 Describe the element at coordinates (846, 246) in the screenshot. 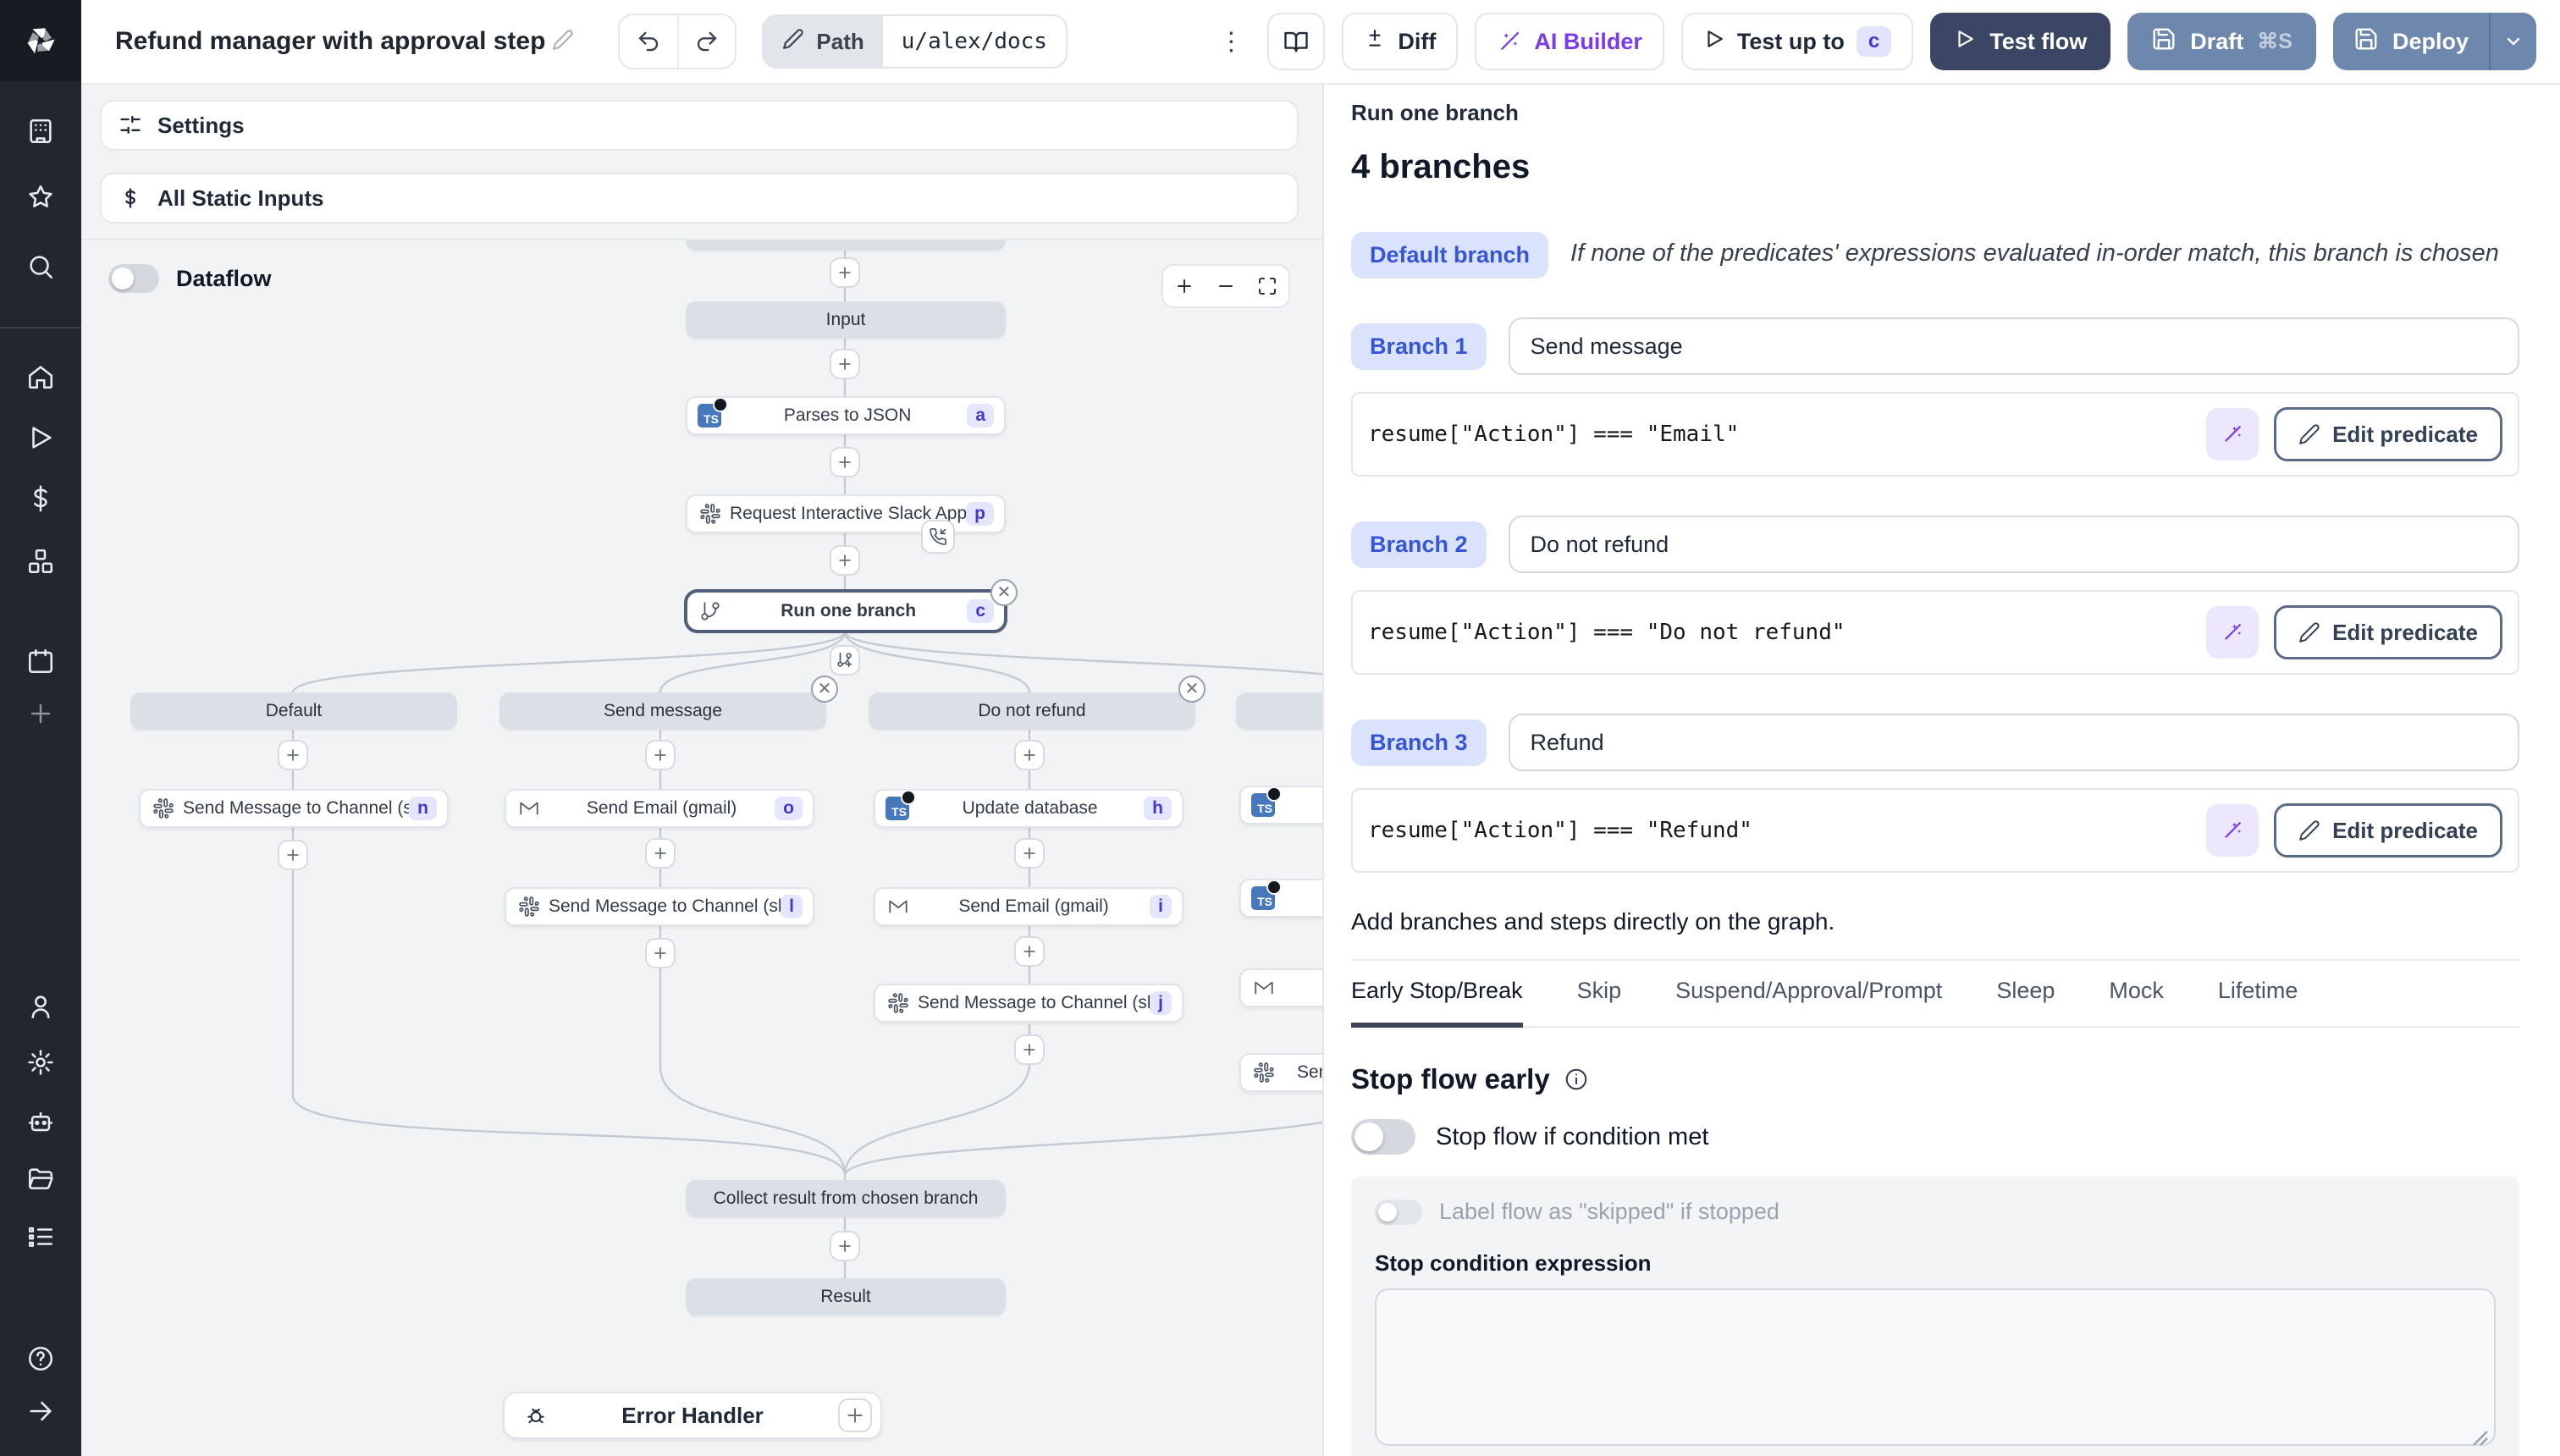

I see `clipped-top-node` at that location.